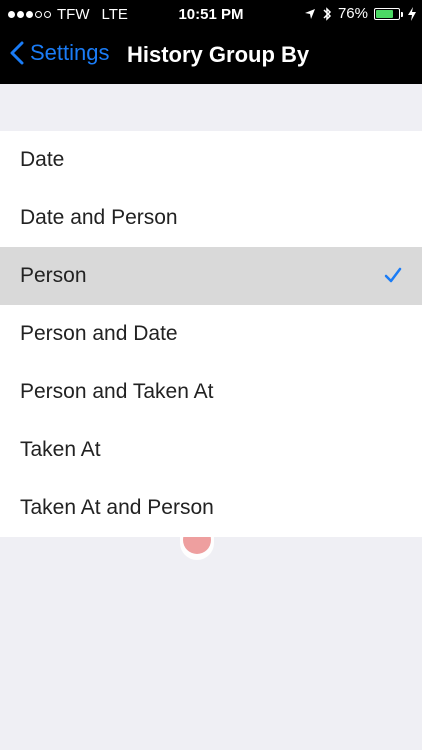 The height and width of the screenshot is (750, 422). I want to click on page-title: History Group By, so click(218, 54).